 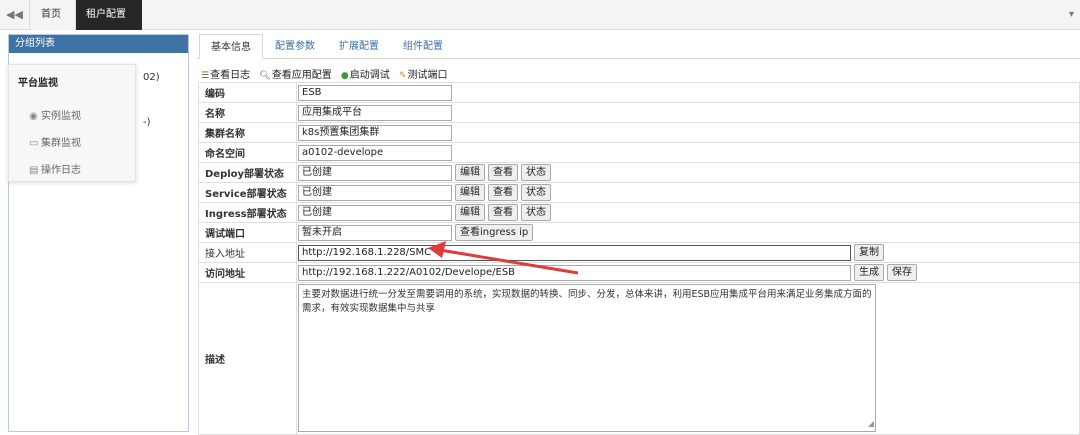 I want to click on tab-label: 扩展配置, so click(x=359, y=46).